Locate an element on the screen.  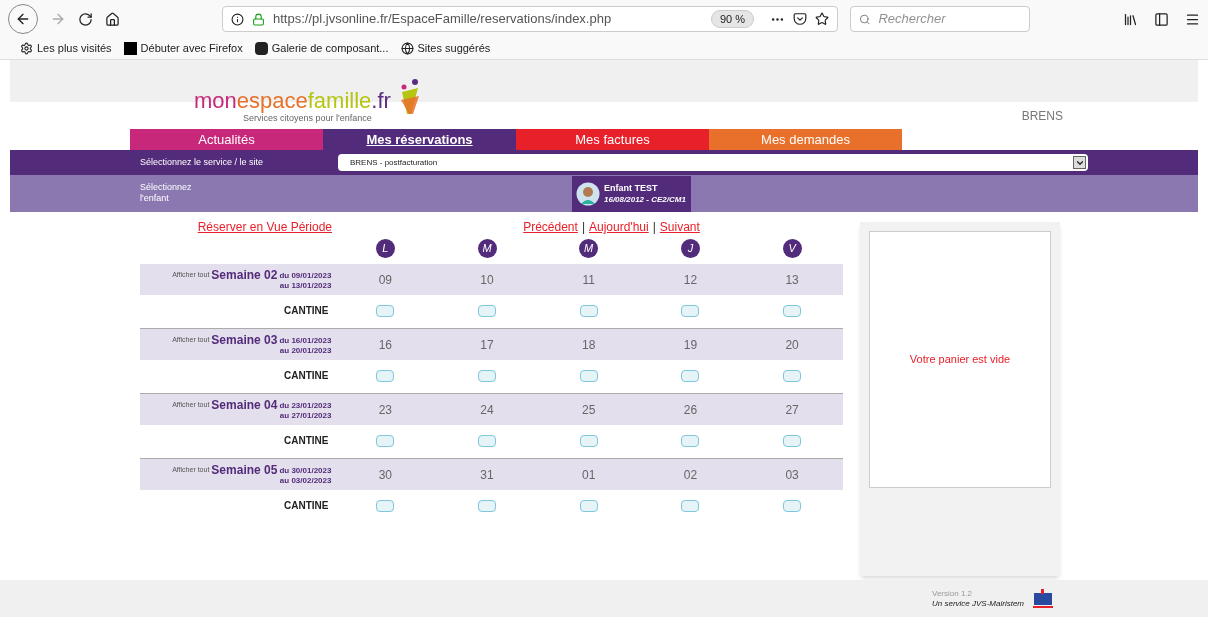
url-text: https://pl.jvsonline.fr/EspaceFamille/reservations/index.php is located at coordinates (443, 19).